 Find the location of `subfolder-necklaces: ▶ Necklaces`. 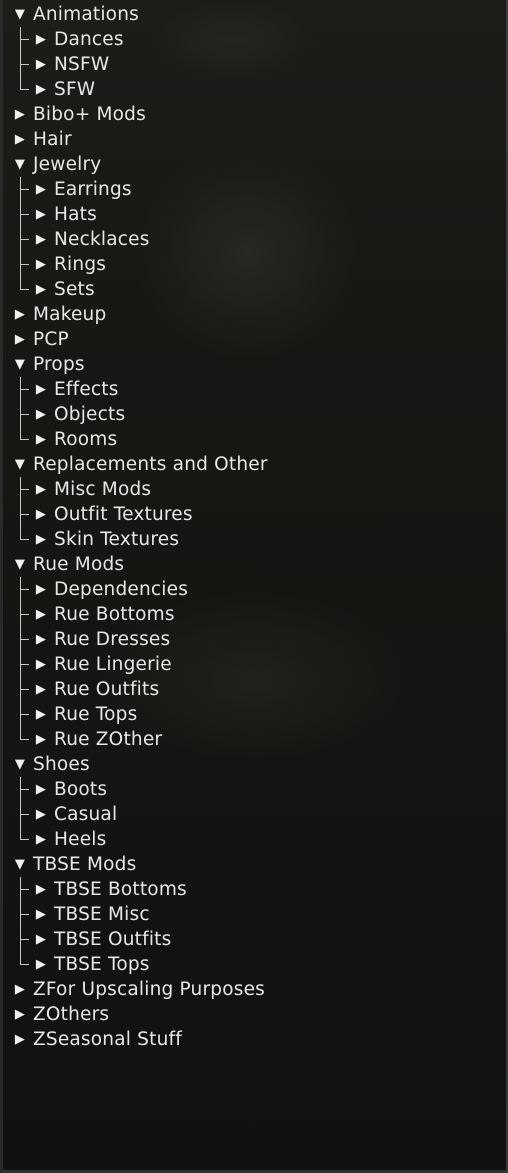

subfolder-necklaces: ▶ Necklaces is located at coordinates (253, 239).